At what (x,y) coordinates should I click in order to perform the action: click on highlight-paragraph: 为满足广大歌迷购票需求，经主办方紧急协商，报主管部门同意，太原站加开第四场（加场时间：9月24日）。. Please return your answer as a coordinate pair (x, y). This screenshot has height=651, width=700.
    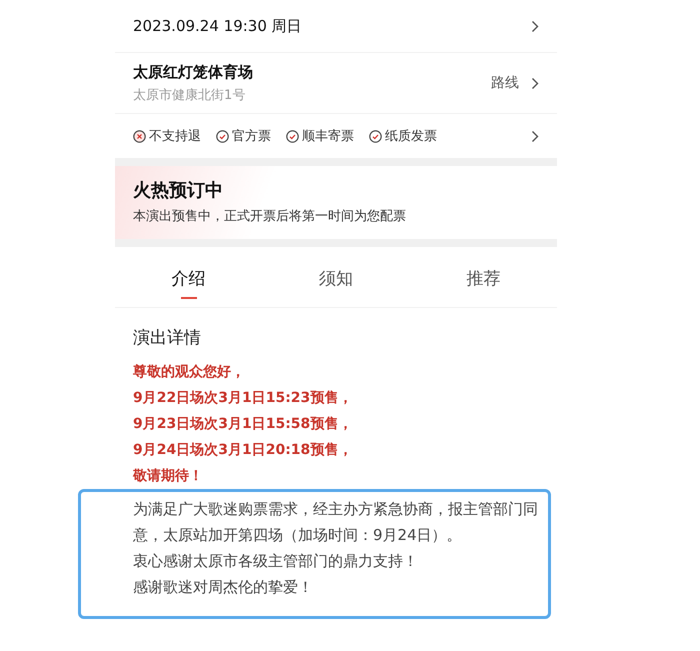
    Looking at the image, I should click on (336, 522).